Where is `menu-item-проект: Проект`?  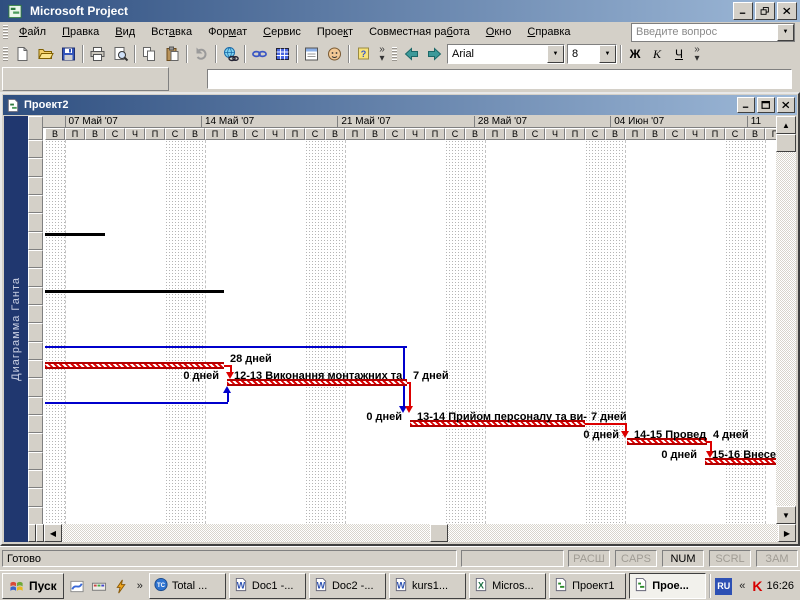 menu-item-проект: Проект is located at coordinates (335, 32).